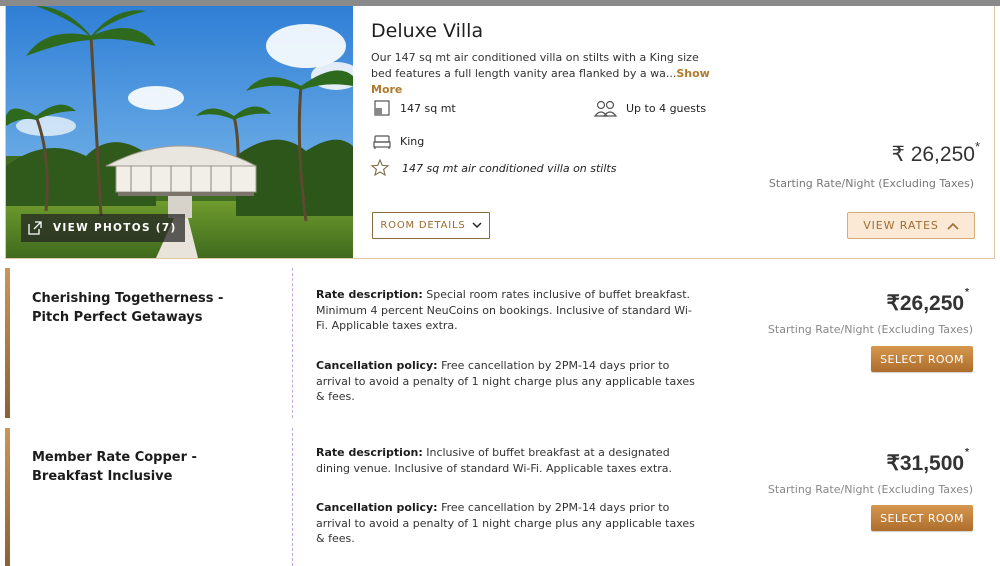 This screenshot has width=1000, height=566. I want to click on view-photos-label: VIEW PHOTOS (7), so click(115, 228).